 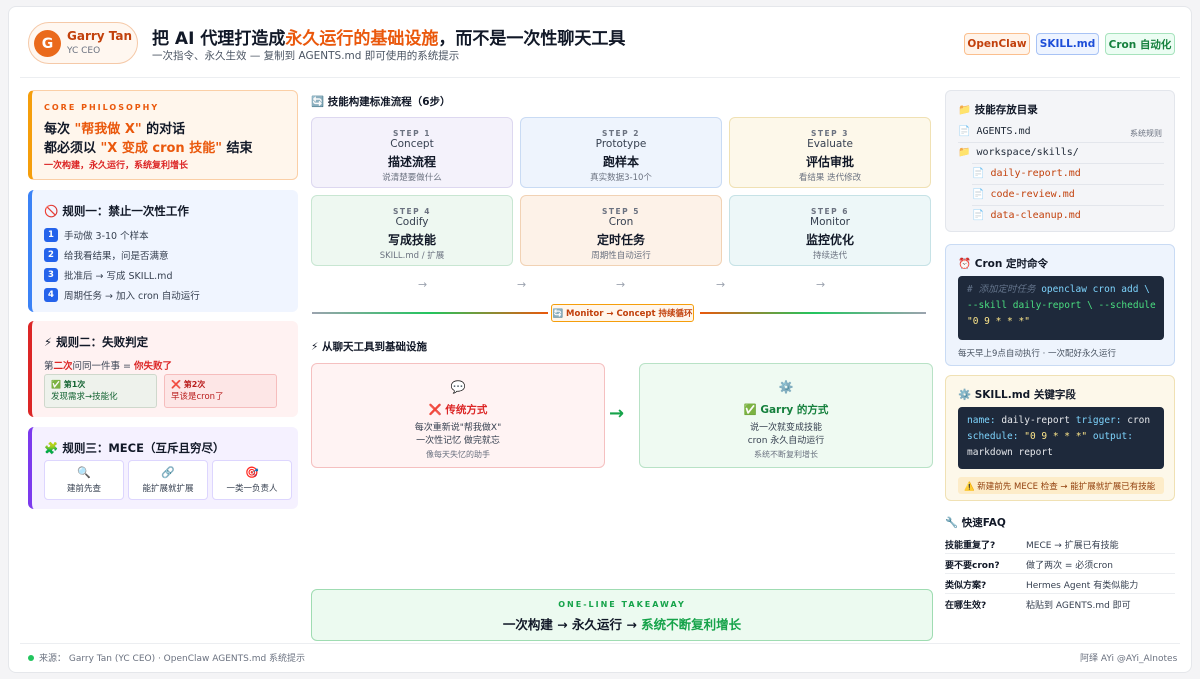 I want to click on cron-note: 每天早上9点自动执行 · 一次配好永久运行, so click(x=1037, y=354).